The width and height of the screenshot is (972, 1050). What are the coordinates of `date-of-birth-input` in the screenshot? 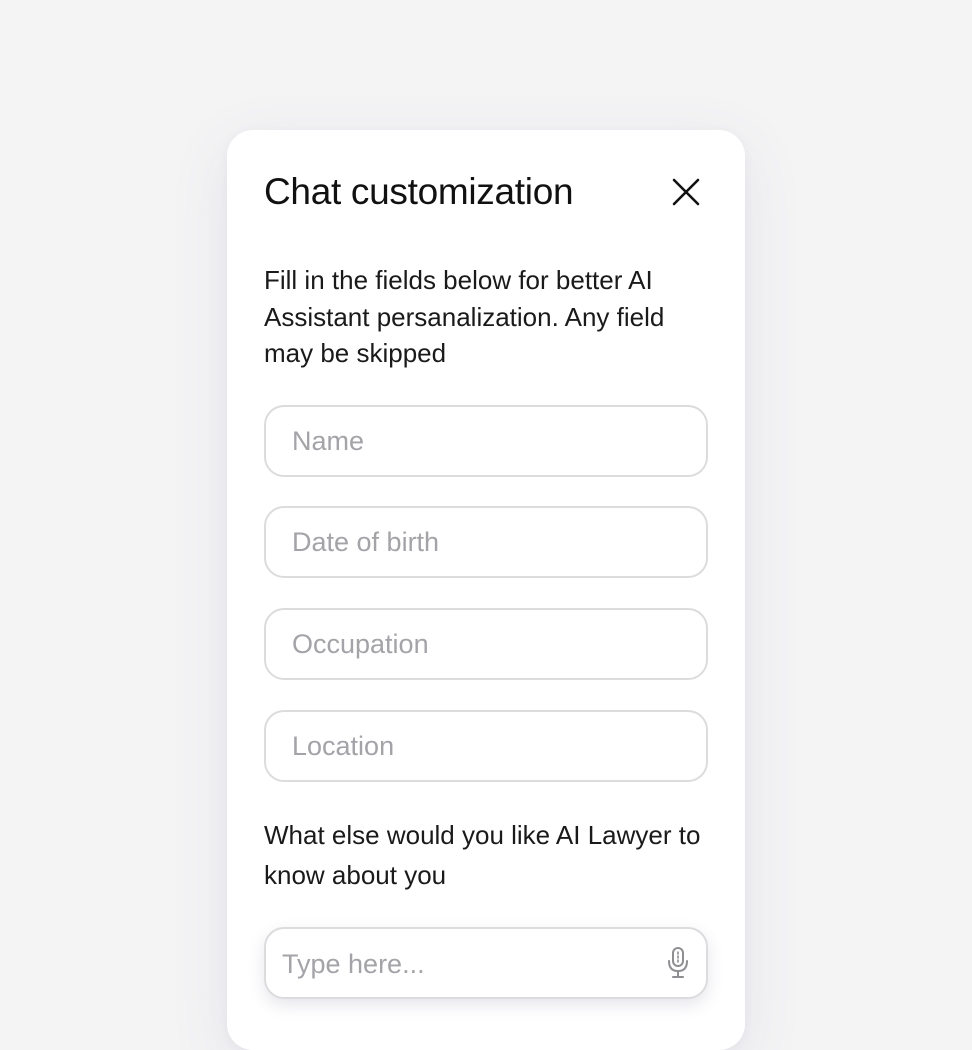 It's located at (486, 542).